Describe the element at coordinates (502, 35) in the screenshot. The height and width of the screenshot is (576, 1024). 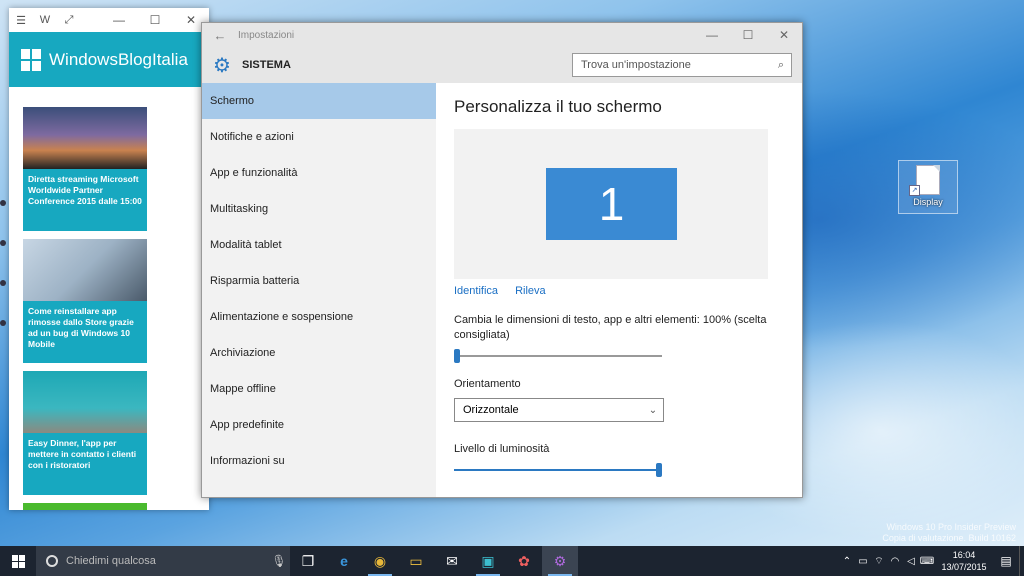
I see `settings-titlebar: ← Impostazioni — ☐ ✕` at that location.